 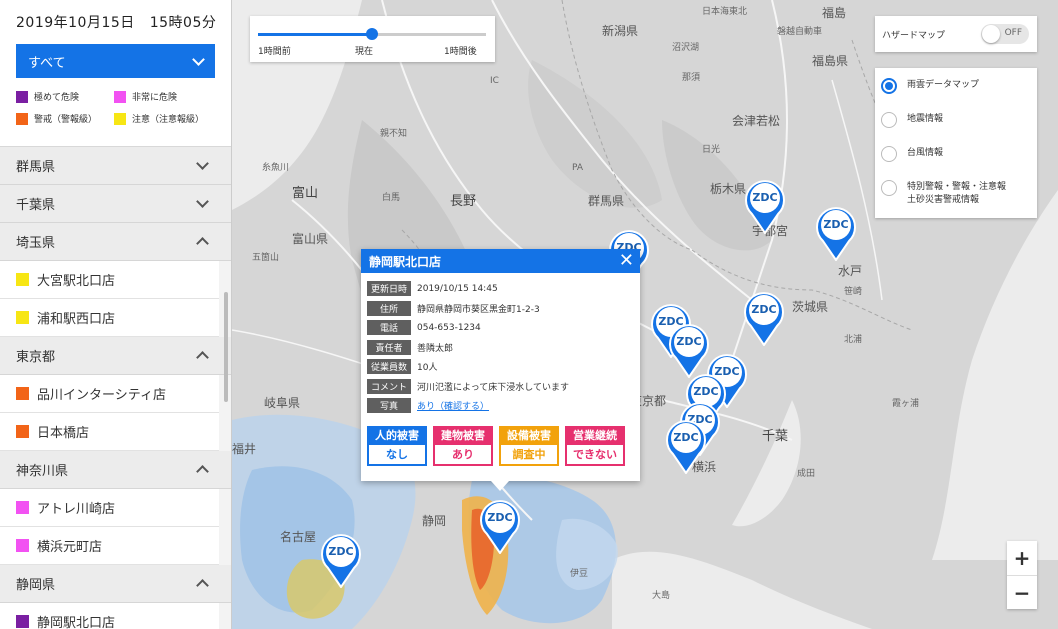 I want to click on store-list-item: 浦和駅西口店, so click(x=109, y=318).